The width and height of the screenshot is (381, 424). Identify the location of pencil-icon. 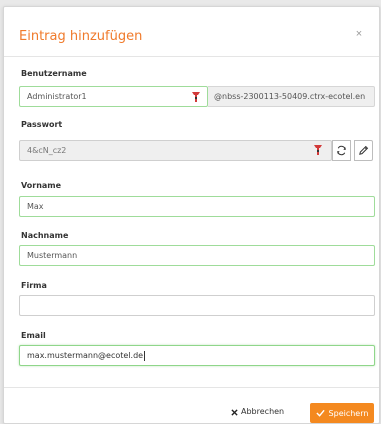
(364, 150).